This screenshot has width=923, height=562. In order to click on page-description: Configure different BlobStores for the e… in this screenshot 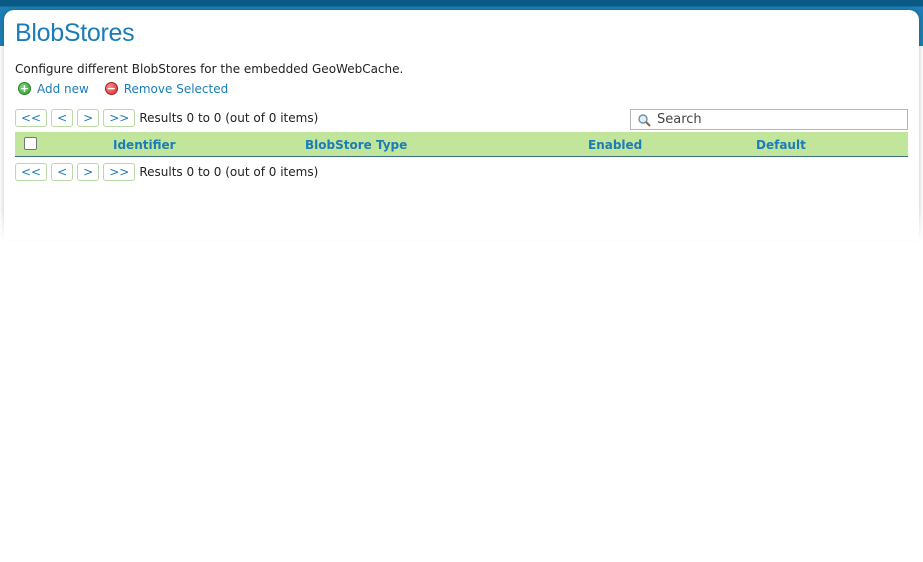, I will do `click(209, 69)`.